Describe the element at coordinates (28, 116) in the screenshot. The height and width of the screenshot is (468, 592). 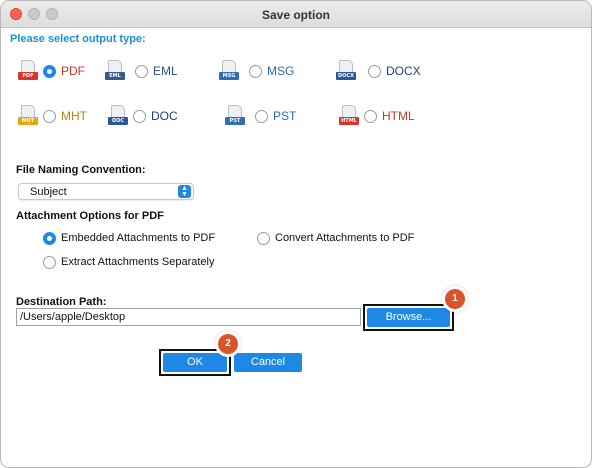
I see `mht-file-icon: MHT` at that location.